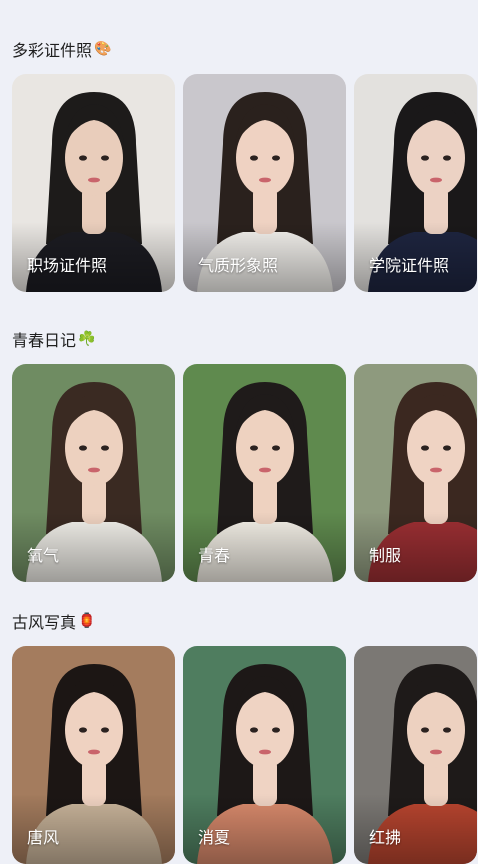  Describe the element at coordinates (93, 473) in the screenshot. I see `style-card: 氧气` at that location.